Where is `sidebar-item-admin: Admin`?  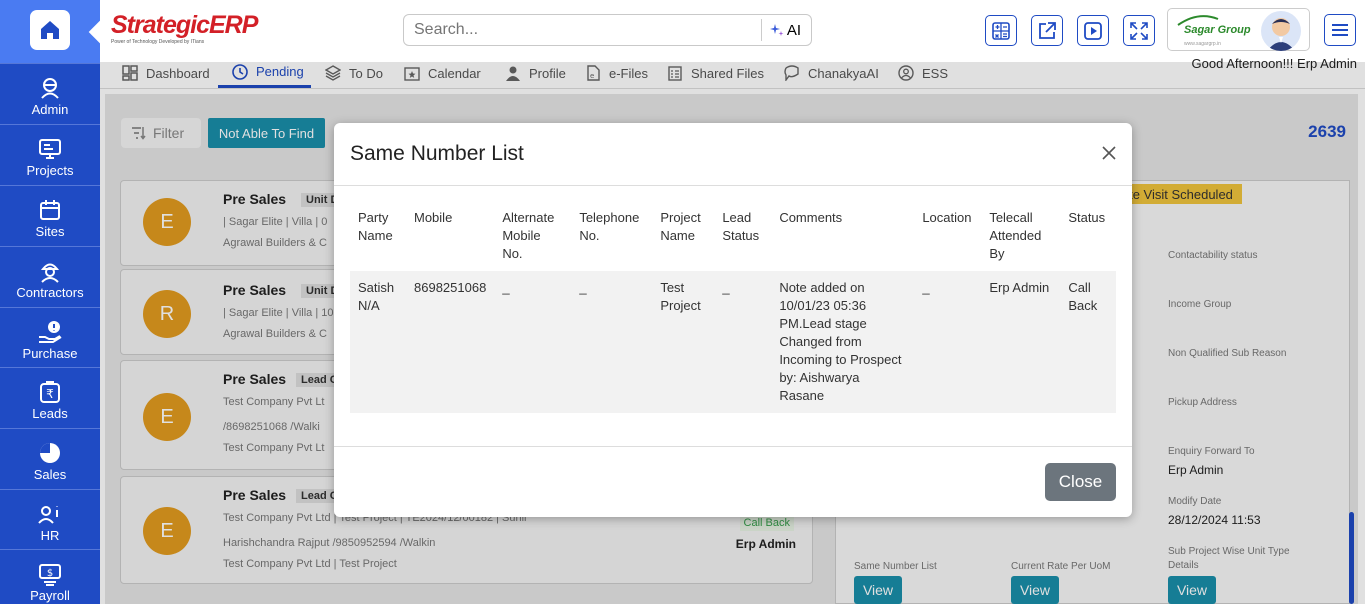 sidebar-item-admin: Admin is located at coordinates (50, 93).